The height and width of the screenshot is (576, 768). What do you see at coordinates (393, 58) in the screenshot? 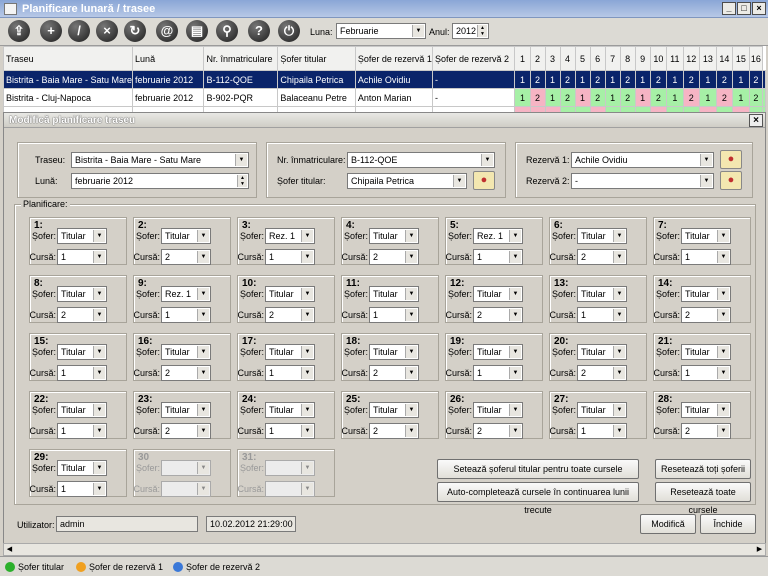
I see `column-header: Șofer de rezervă 1` at bounding box center [393, 58].